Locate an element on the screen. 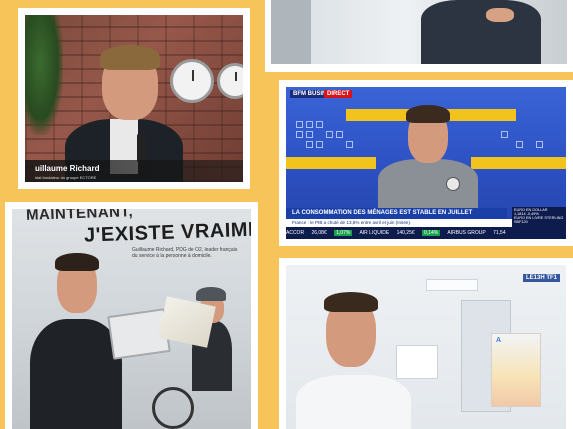 This screenshot has height=429, width=573. person-dark-jacket is located at coordinates (481, 32).